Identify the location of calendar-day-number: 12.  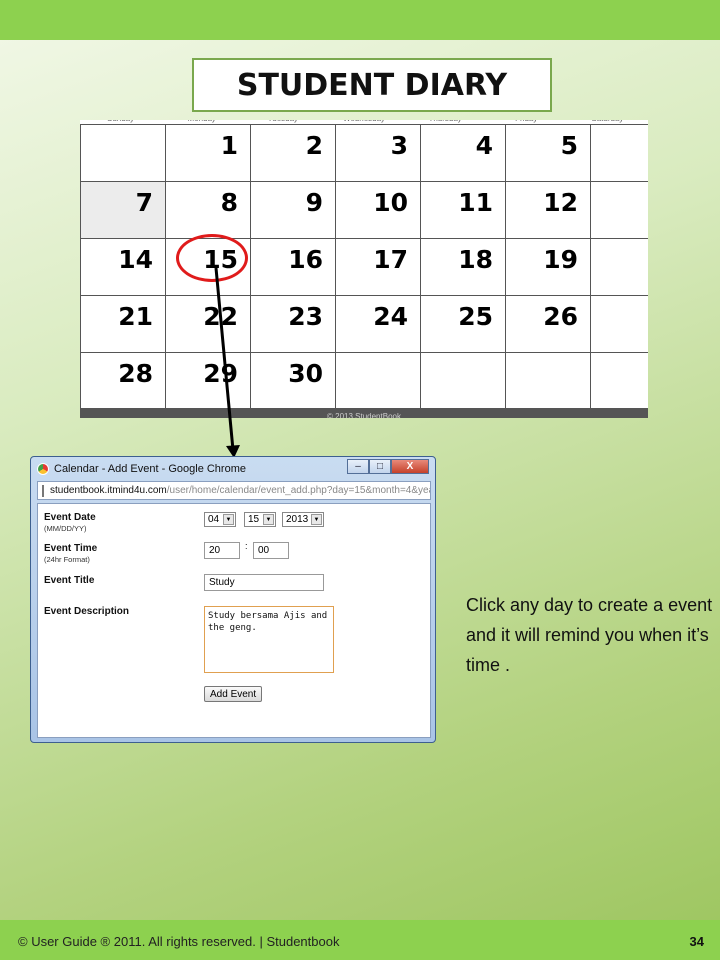
(560, 202).